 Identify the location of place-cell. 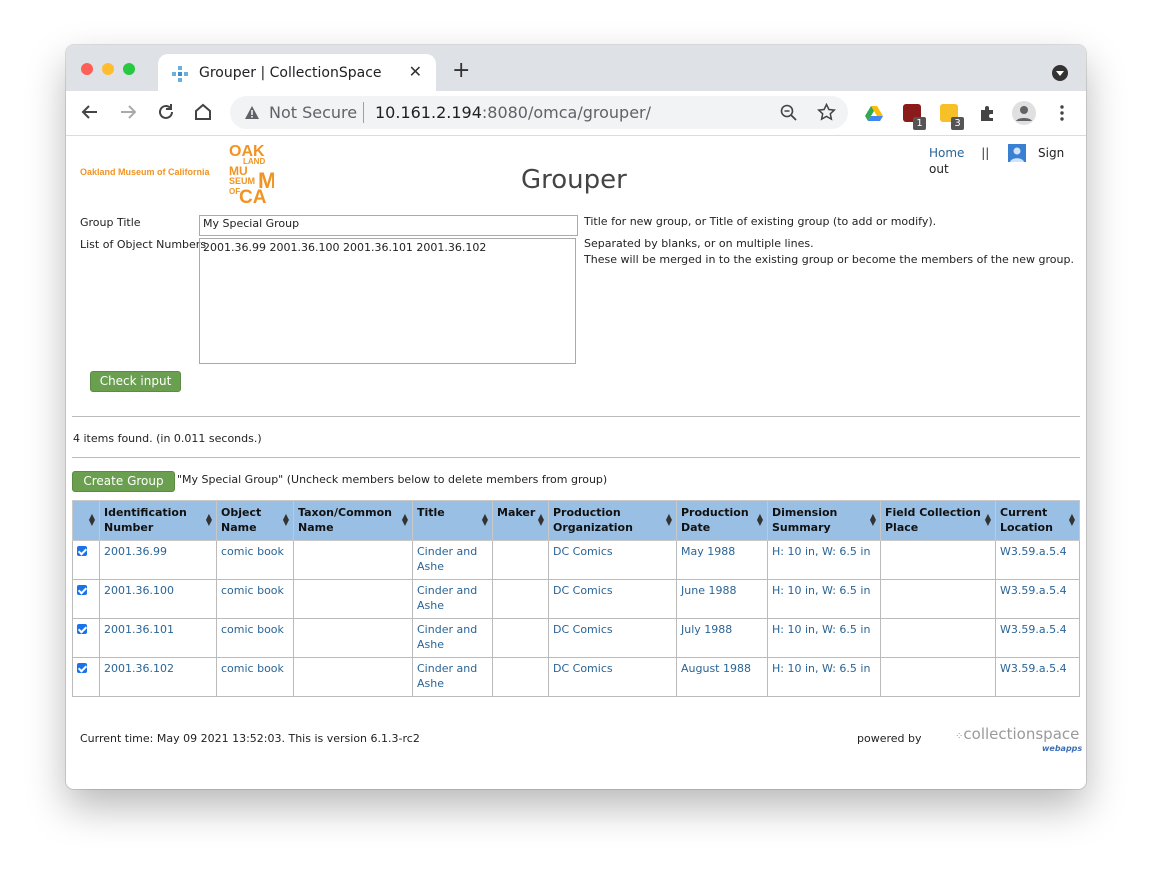
(938, 560).